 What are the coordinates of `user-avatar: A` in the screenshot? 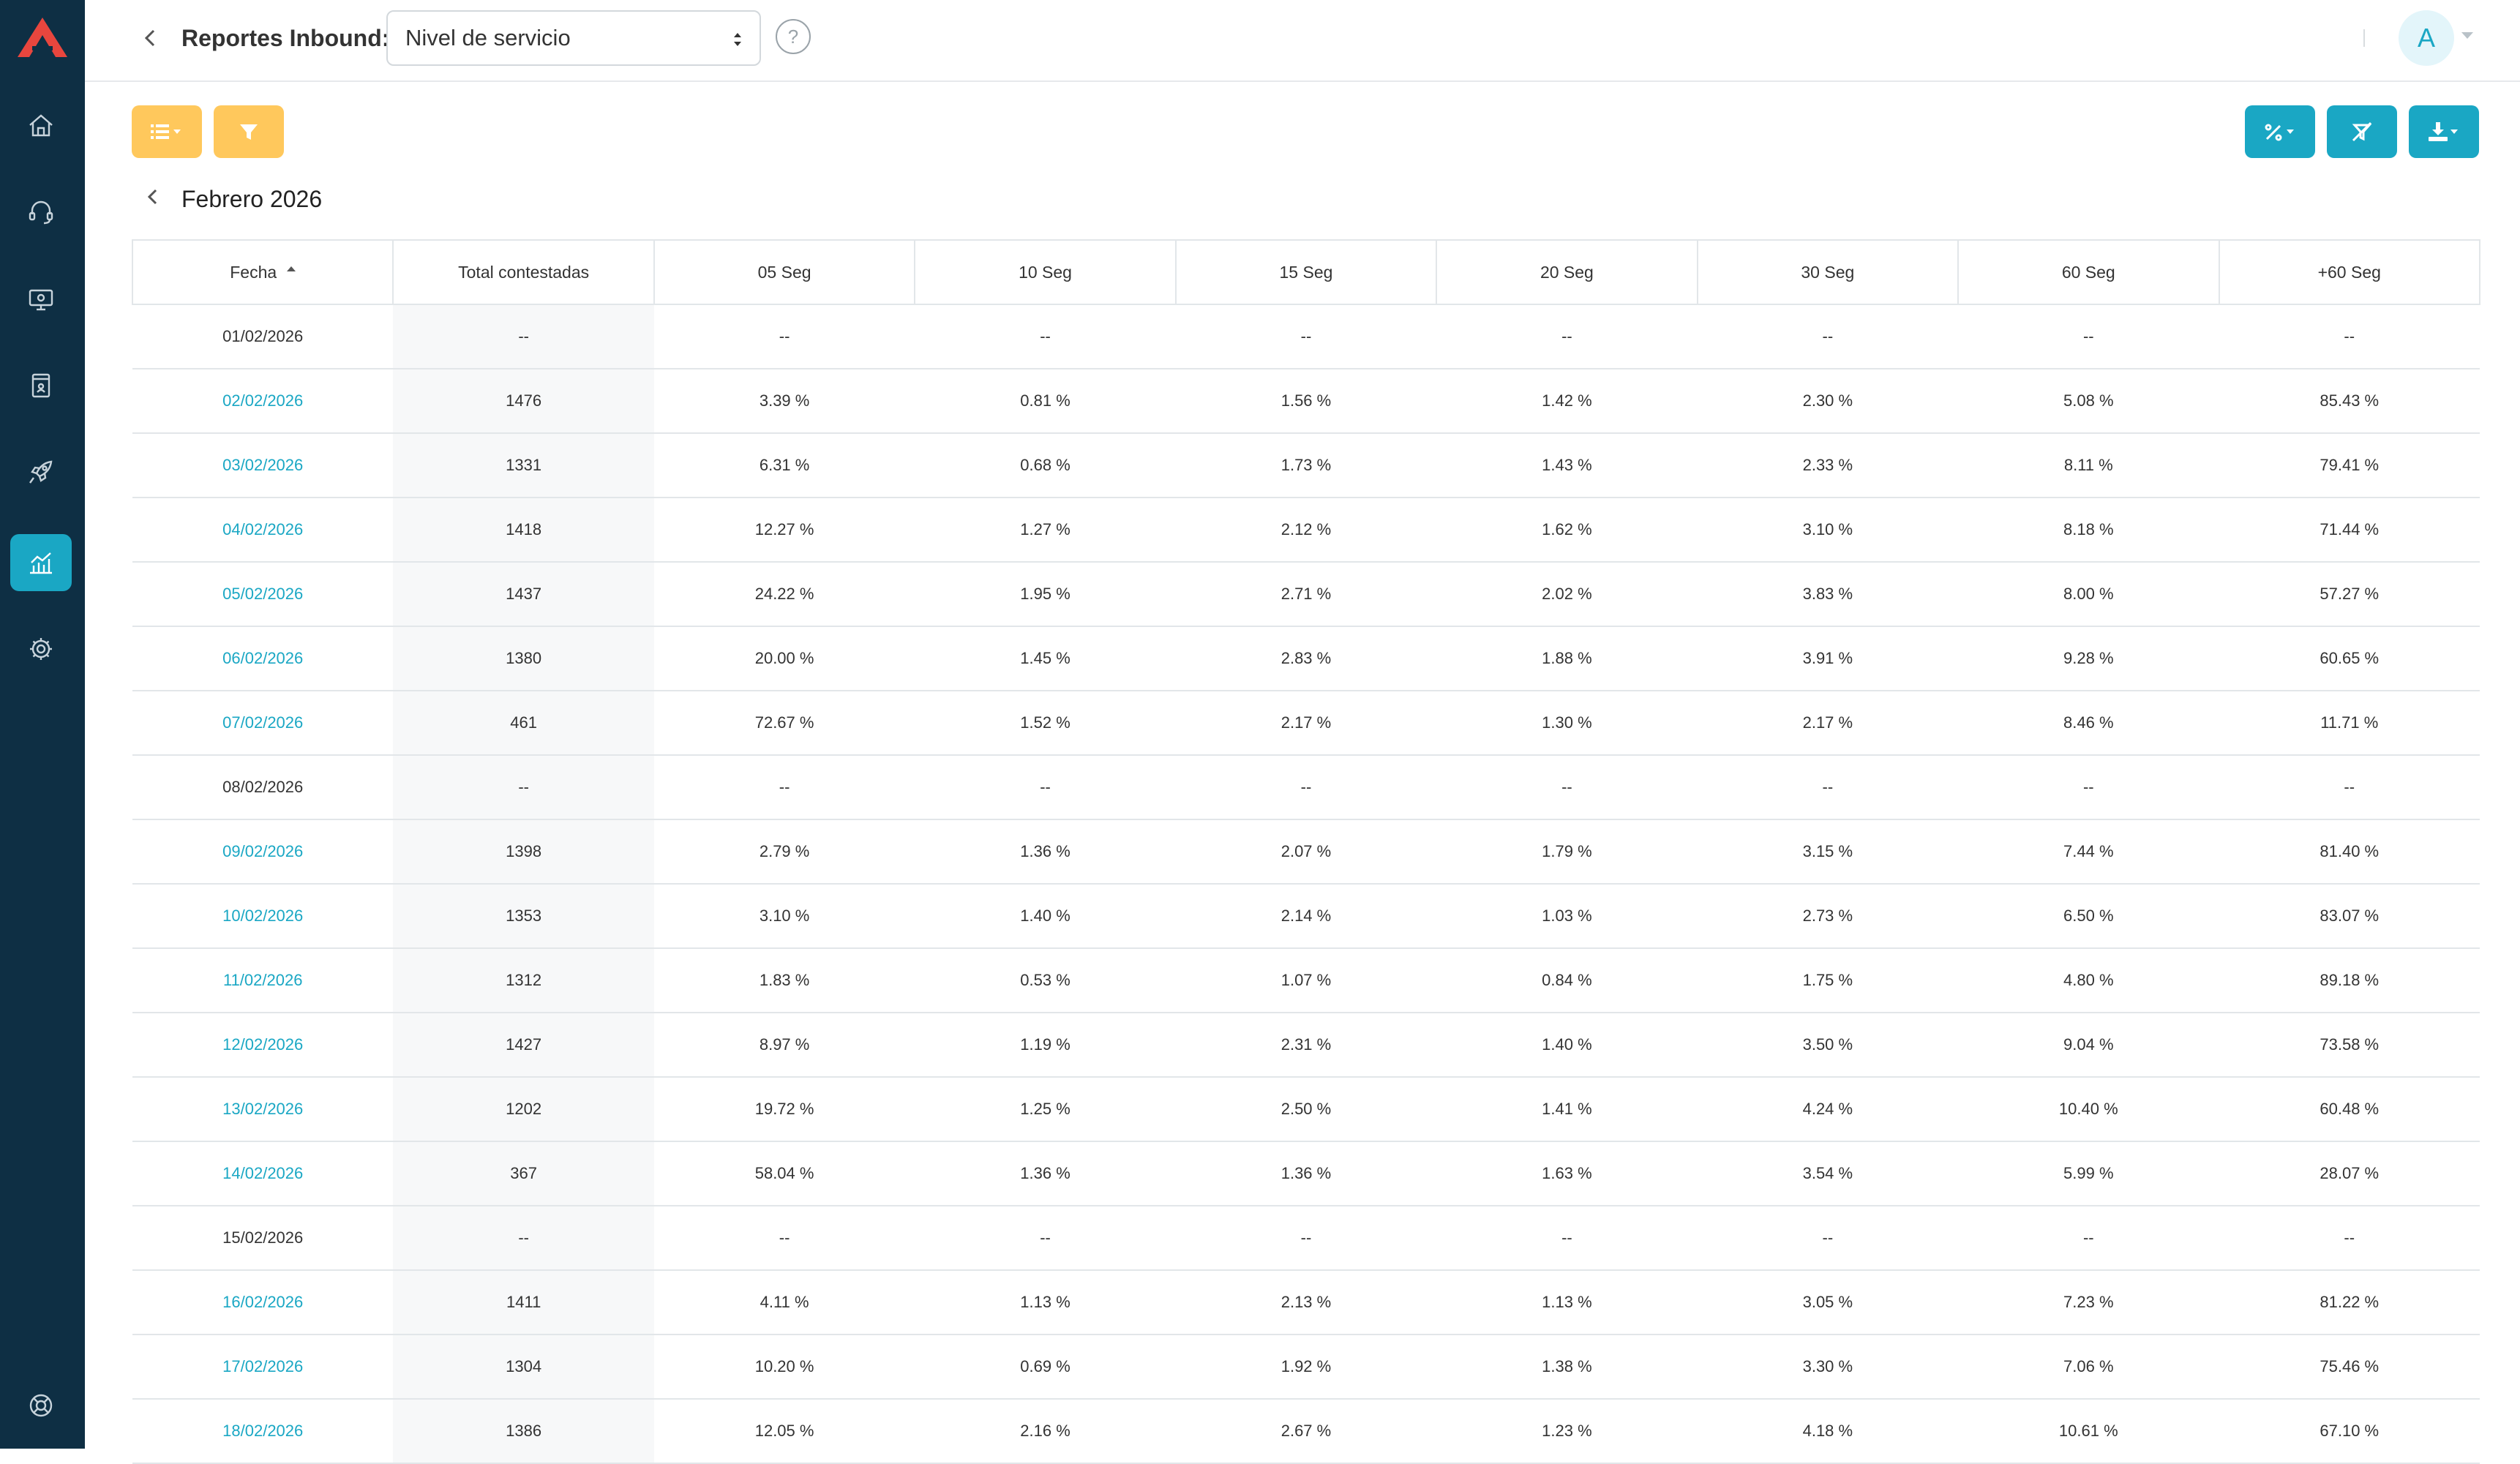 It's located at (2426, 38).